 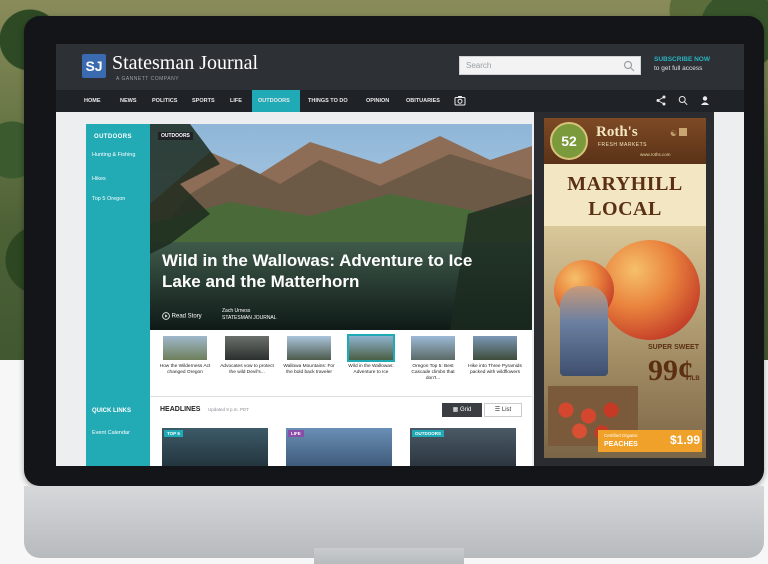 I want to click on site-tagline: A GANNETT COMPANY, so click(x=148, y=79).